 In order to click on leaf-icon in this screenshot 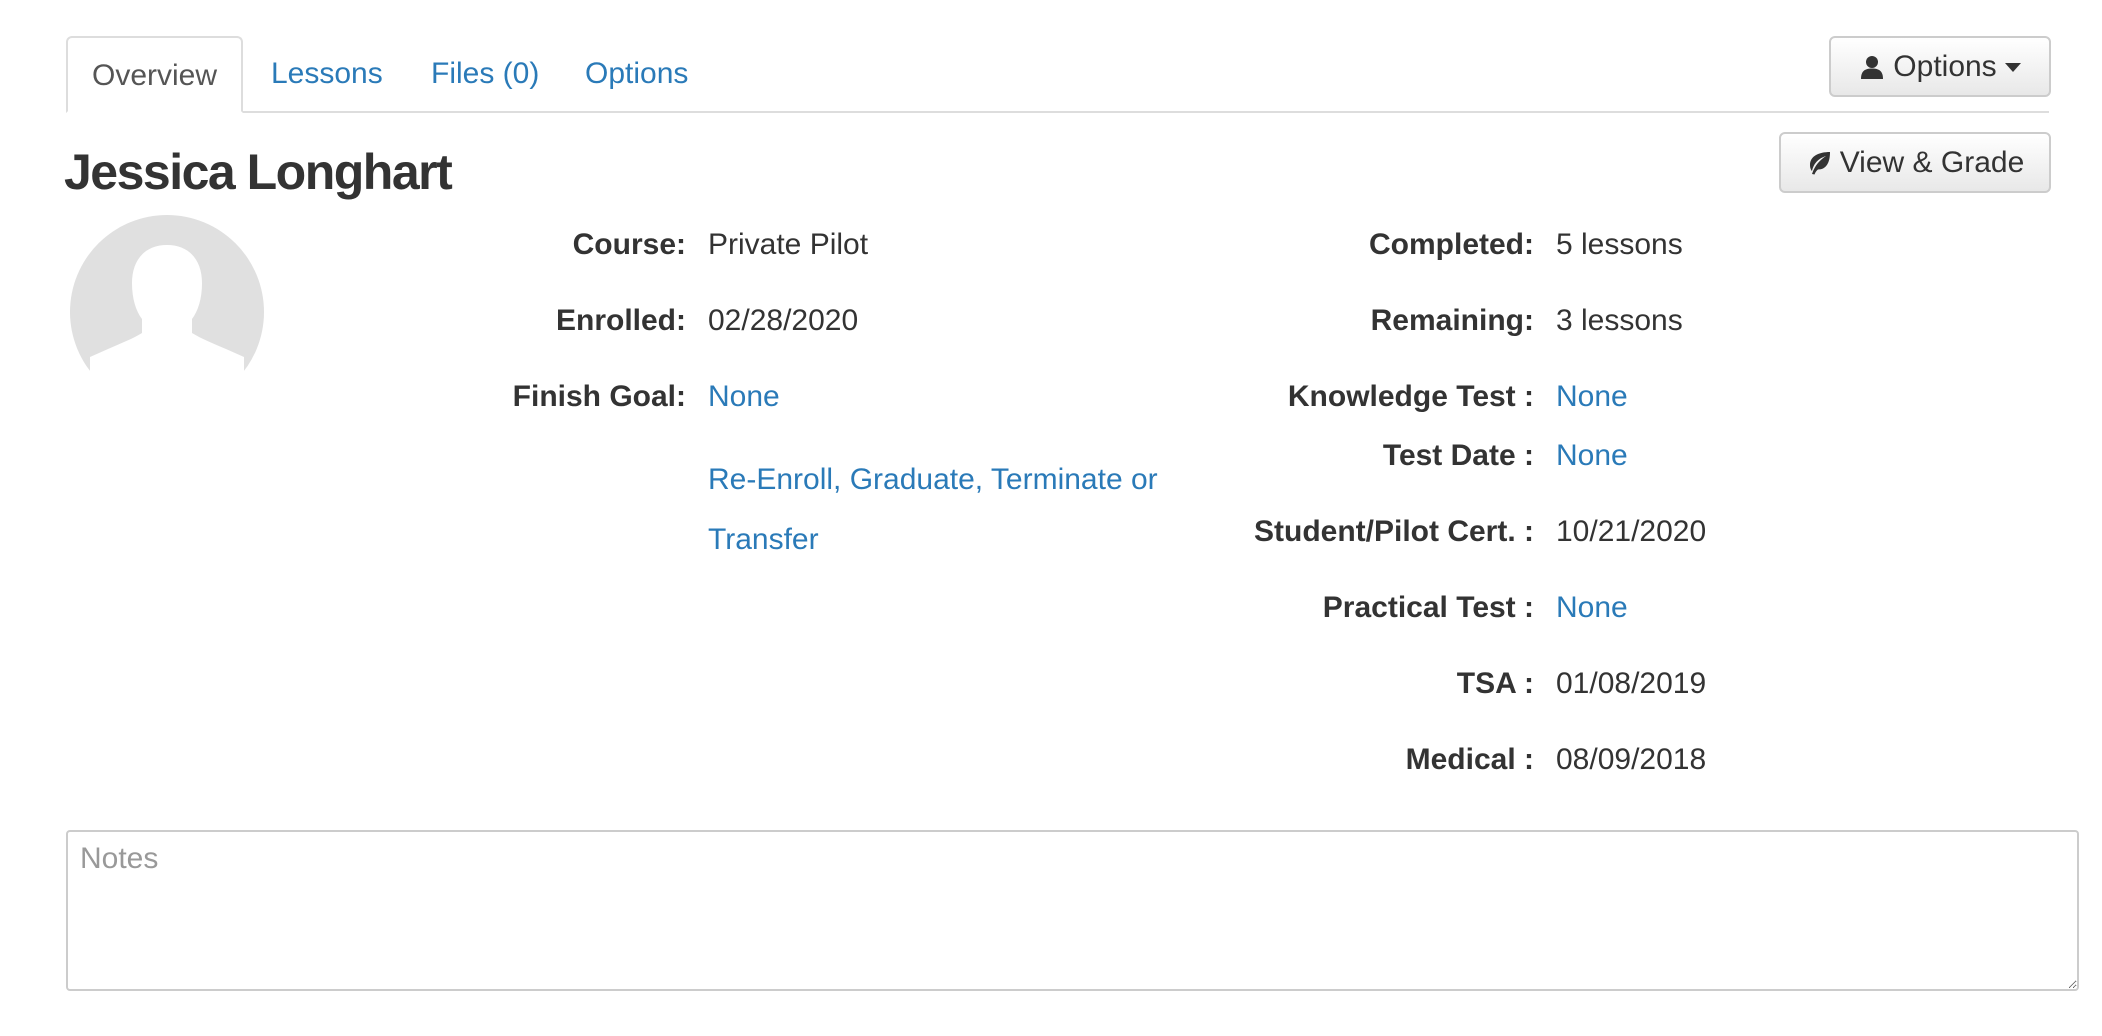, I will do `click(1819, 163)`.